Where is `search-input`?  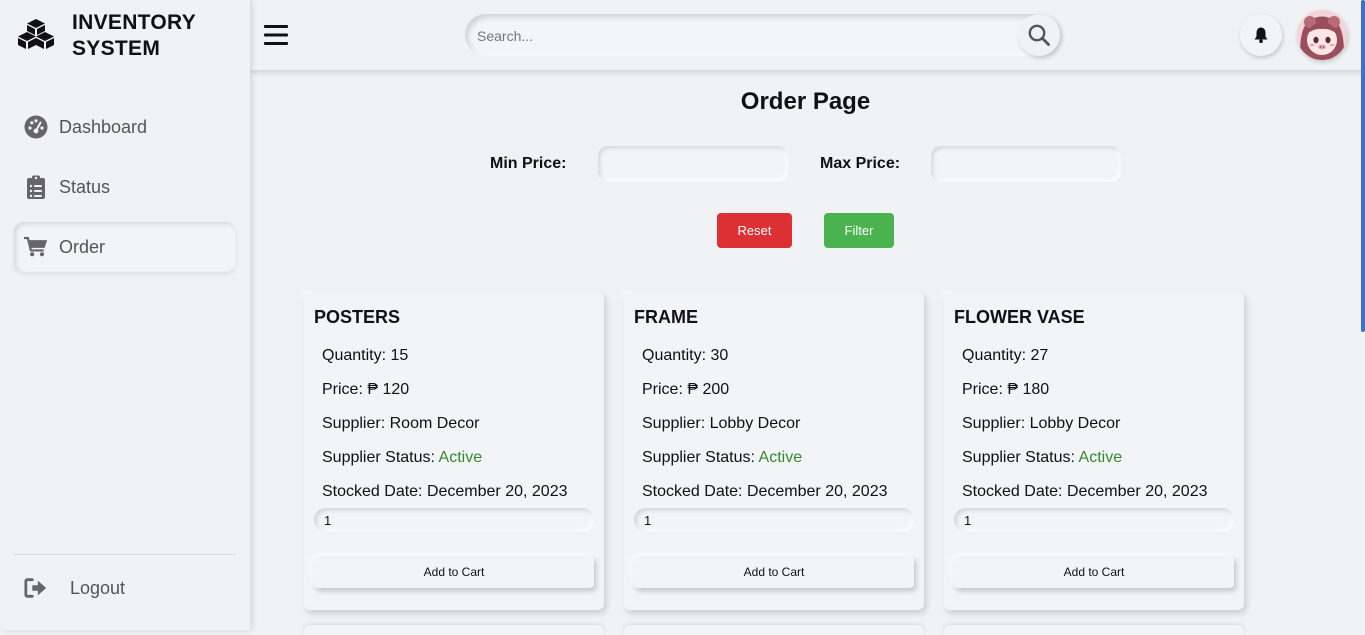 search-input is located at coordinates (747, 36).